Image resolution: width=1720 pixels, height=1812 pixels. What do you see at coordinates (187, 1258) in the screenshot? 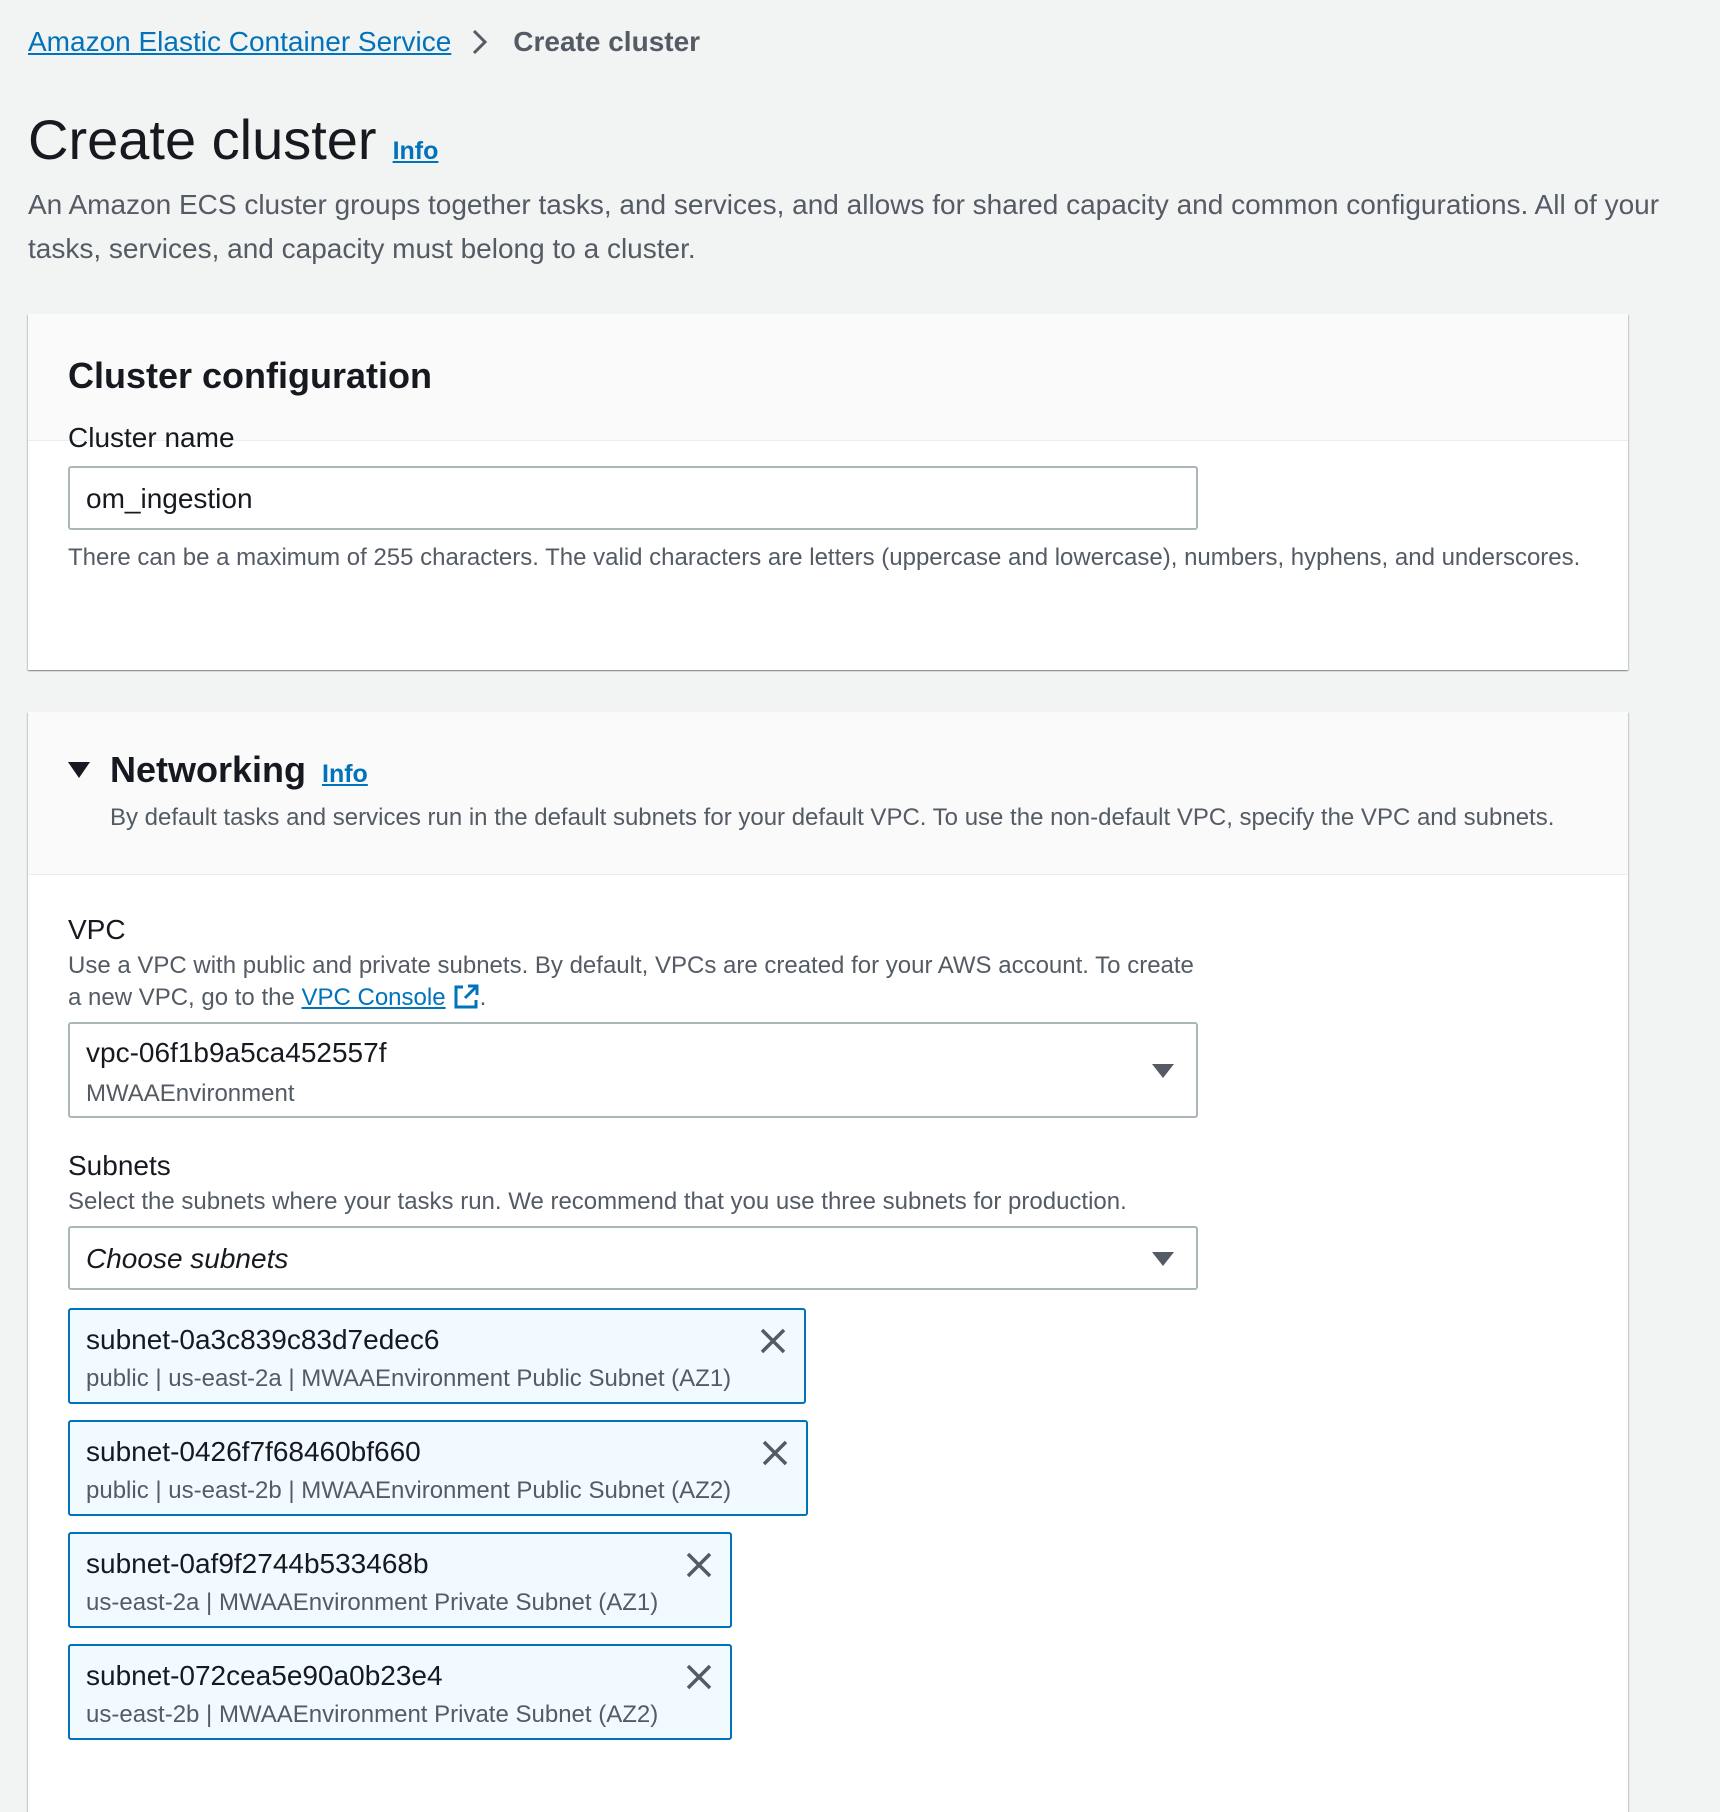
I see `subnets-placeholder: Choose subnets` at bounding box center [187, 1258].